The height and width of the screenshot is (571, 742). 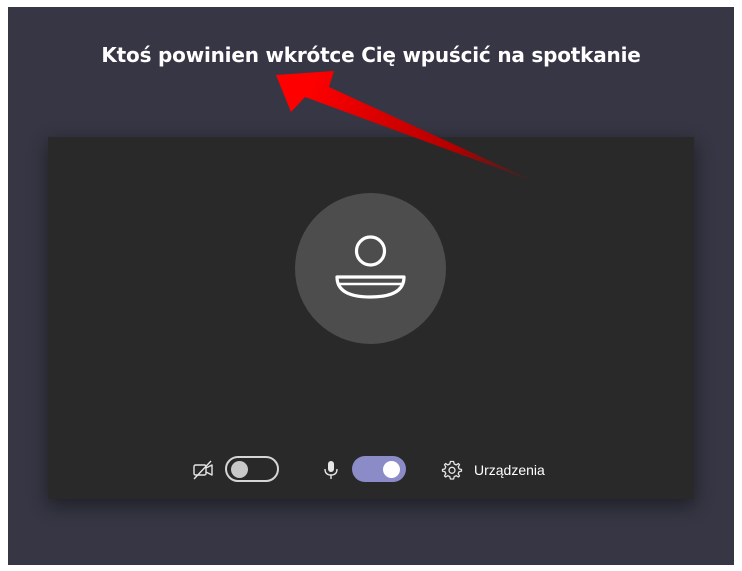 I want to click on avatar, so click(x=370, y=268).